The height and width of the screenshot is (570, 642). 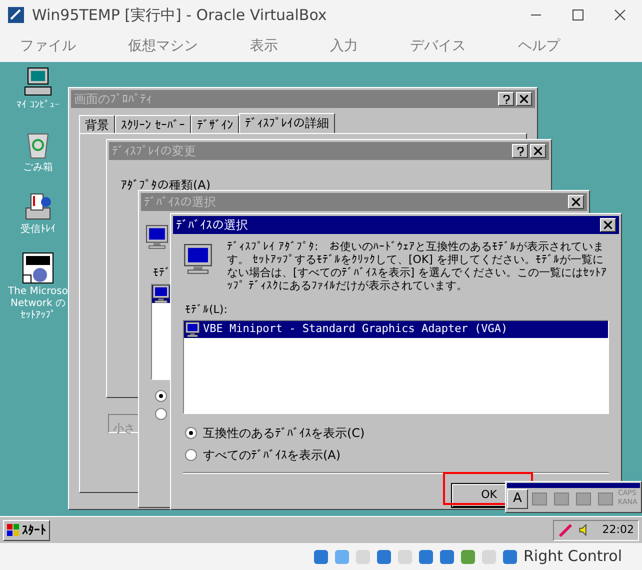 I want to click on close-icon, so click(x=620, y=15).